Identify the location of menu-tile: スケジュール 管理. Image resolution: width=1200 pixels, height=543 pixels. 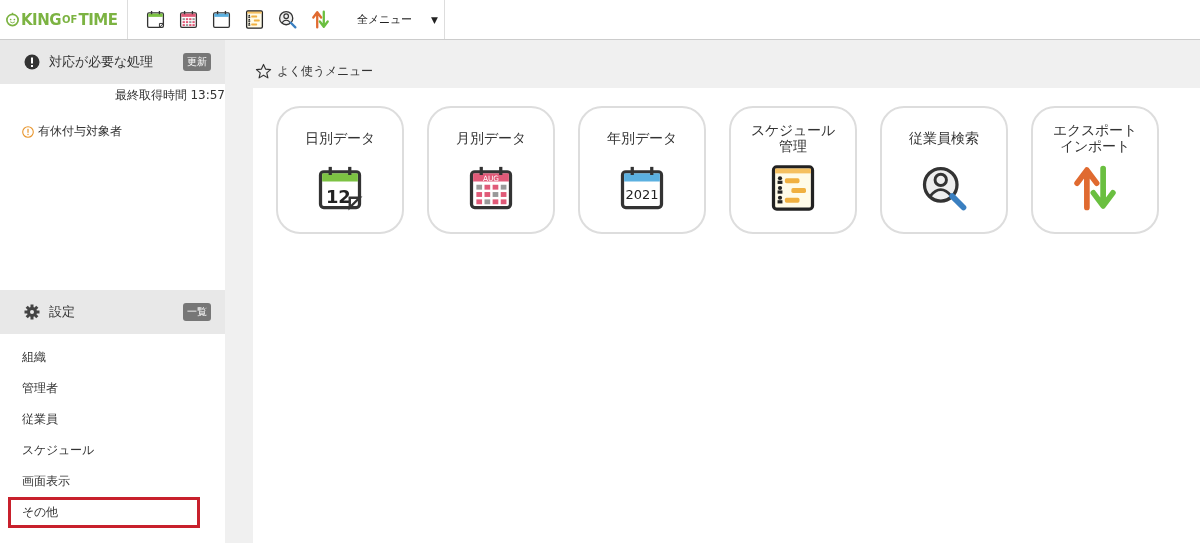
(793, 170).